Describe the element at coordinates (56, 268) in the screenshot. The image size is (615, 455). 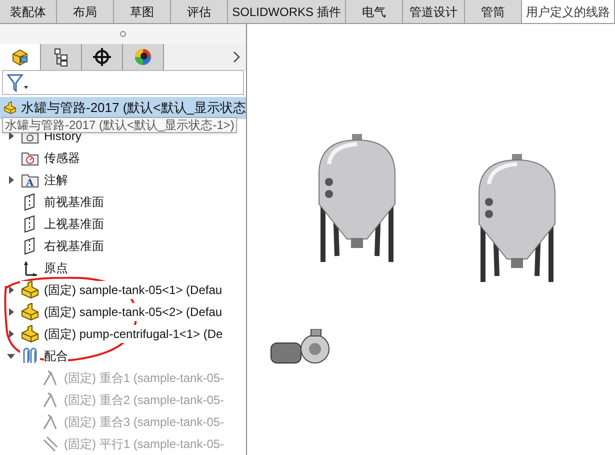
I see `tree-item: 原点` at that location.